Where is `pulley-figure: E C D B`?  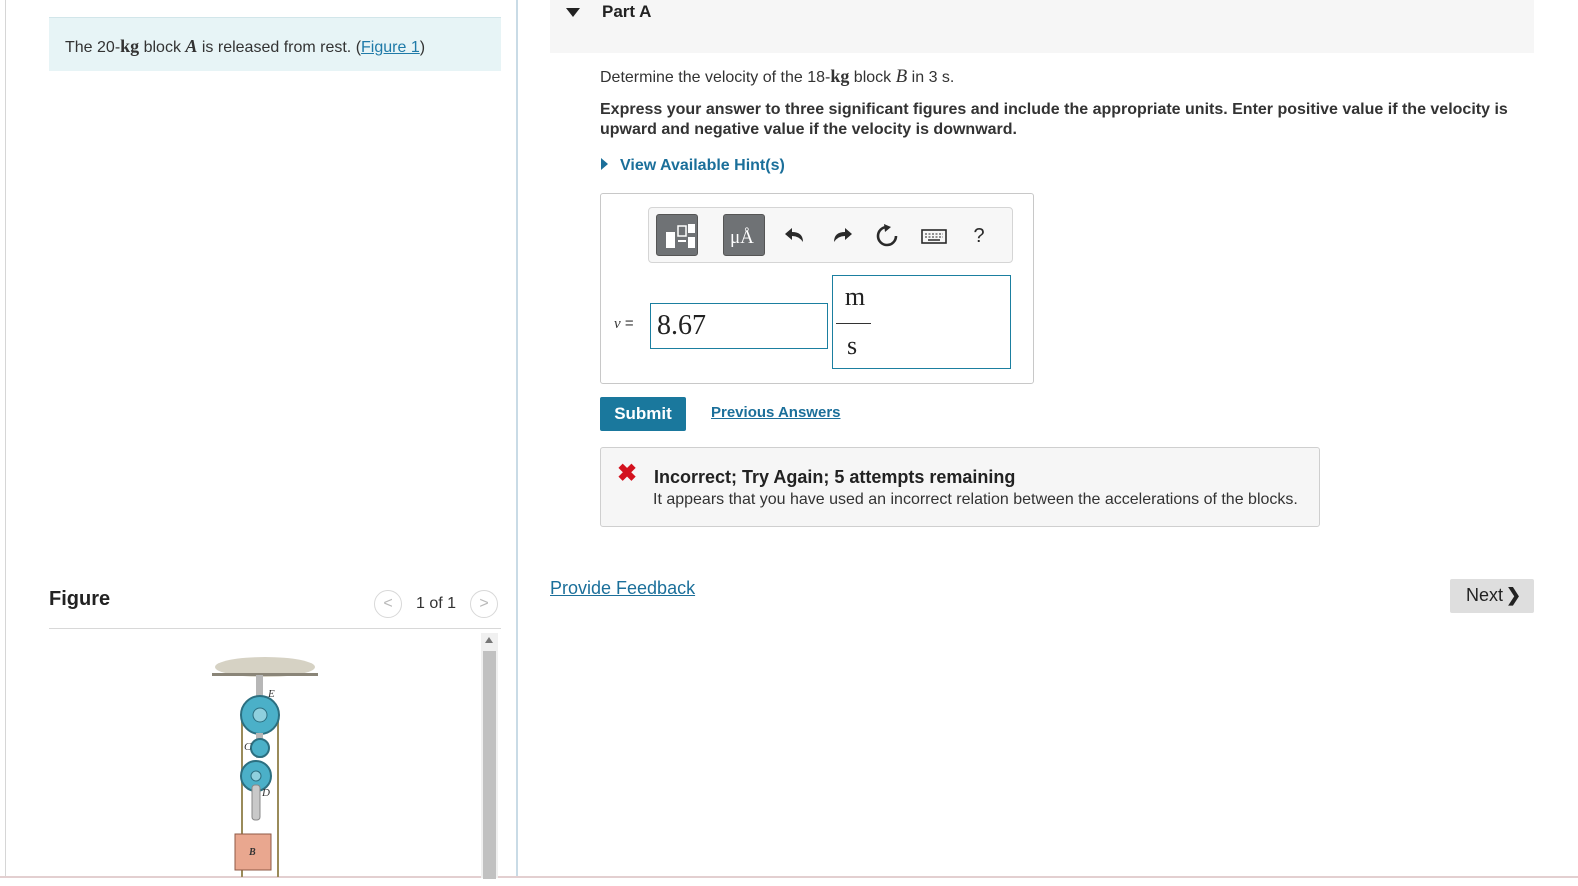
pulley-figure: E C D B is located at coordinates (265, 767).